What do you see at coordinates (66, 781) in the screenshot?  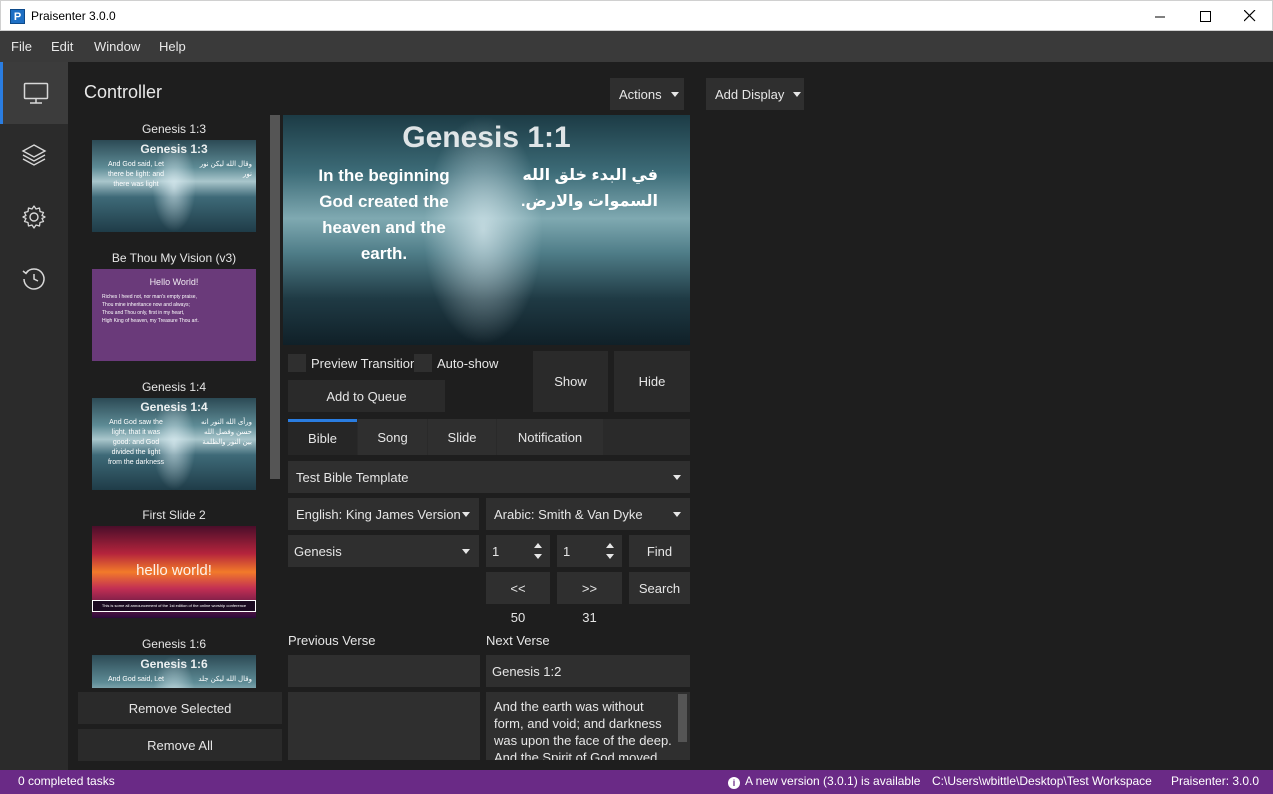 I see `tasks-status: 0 completed tasks` at bounding box center [66, 781].